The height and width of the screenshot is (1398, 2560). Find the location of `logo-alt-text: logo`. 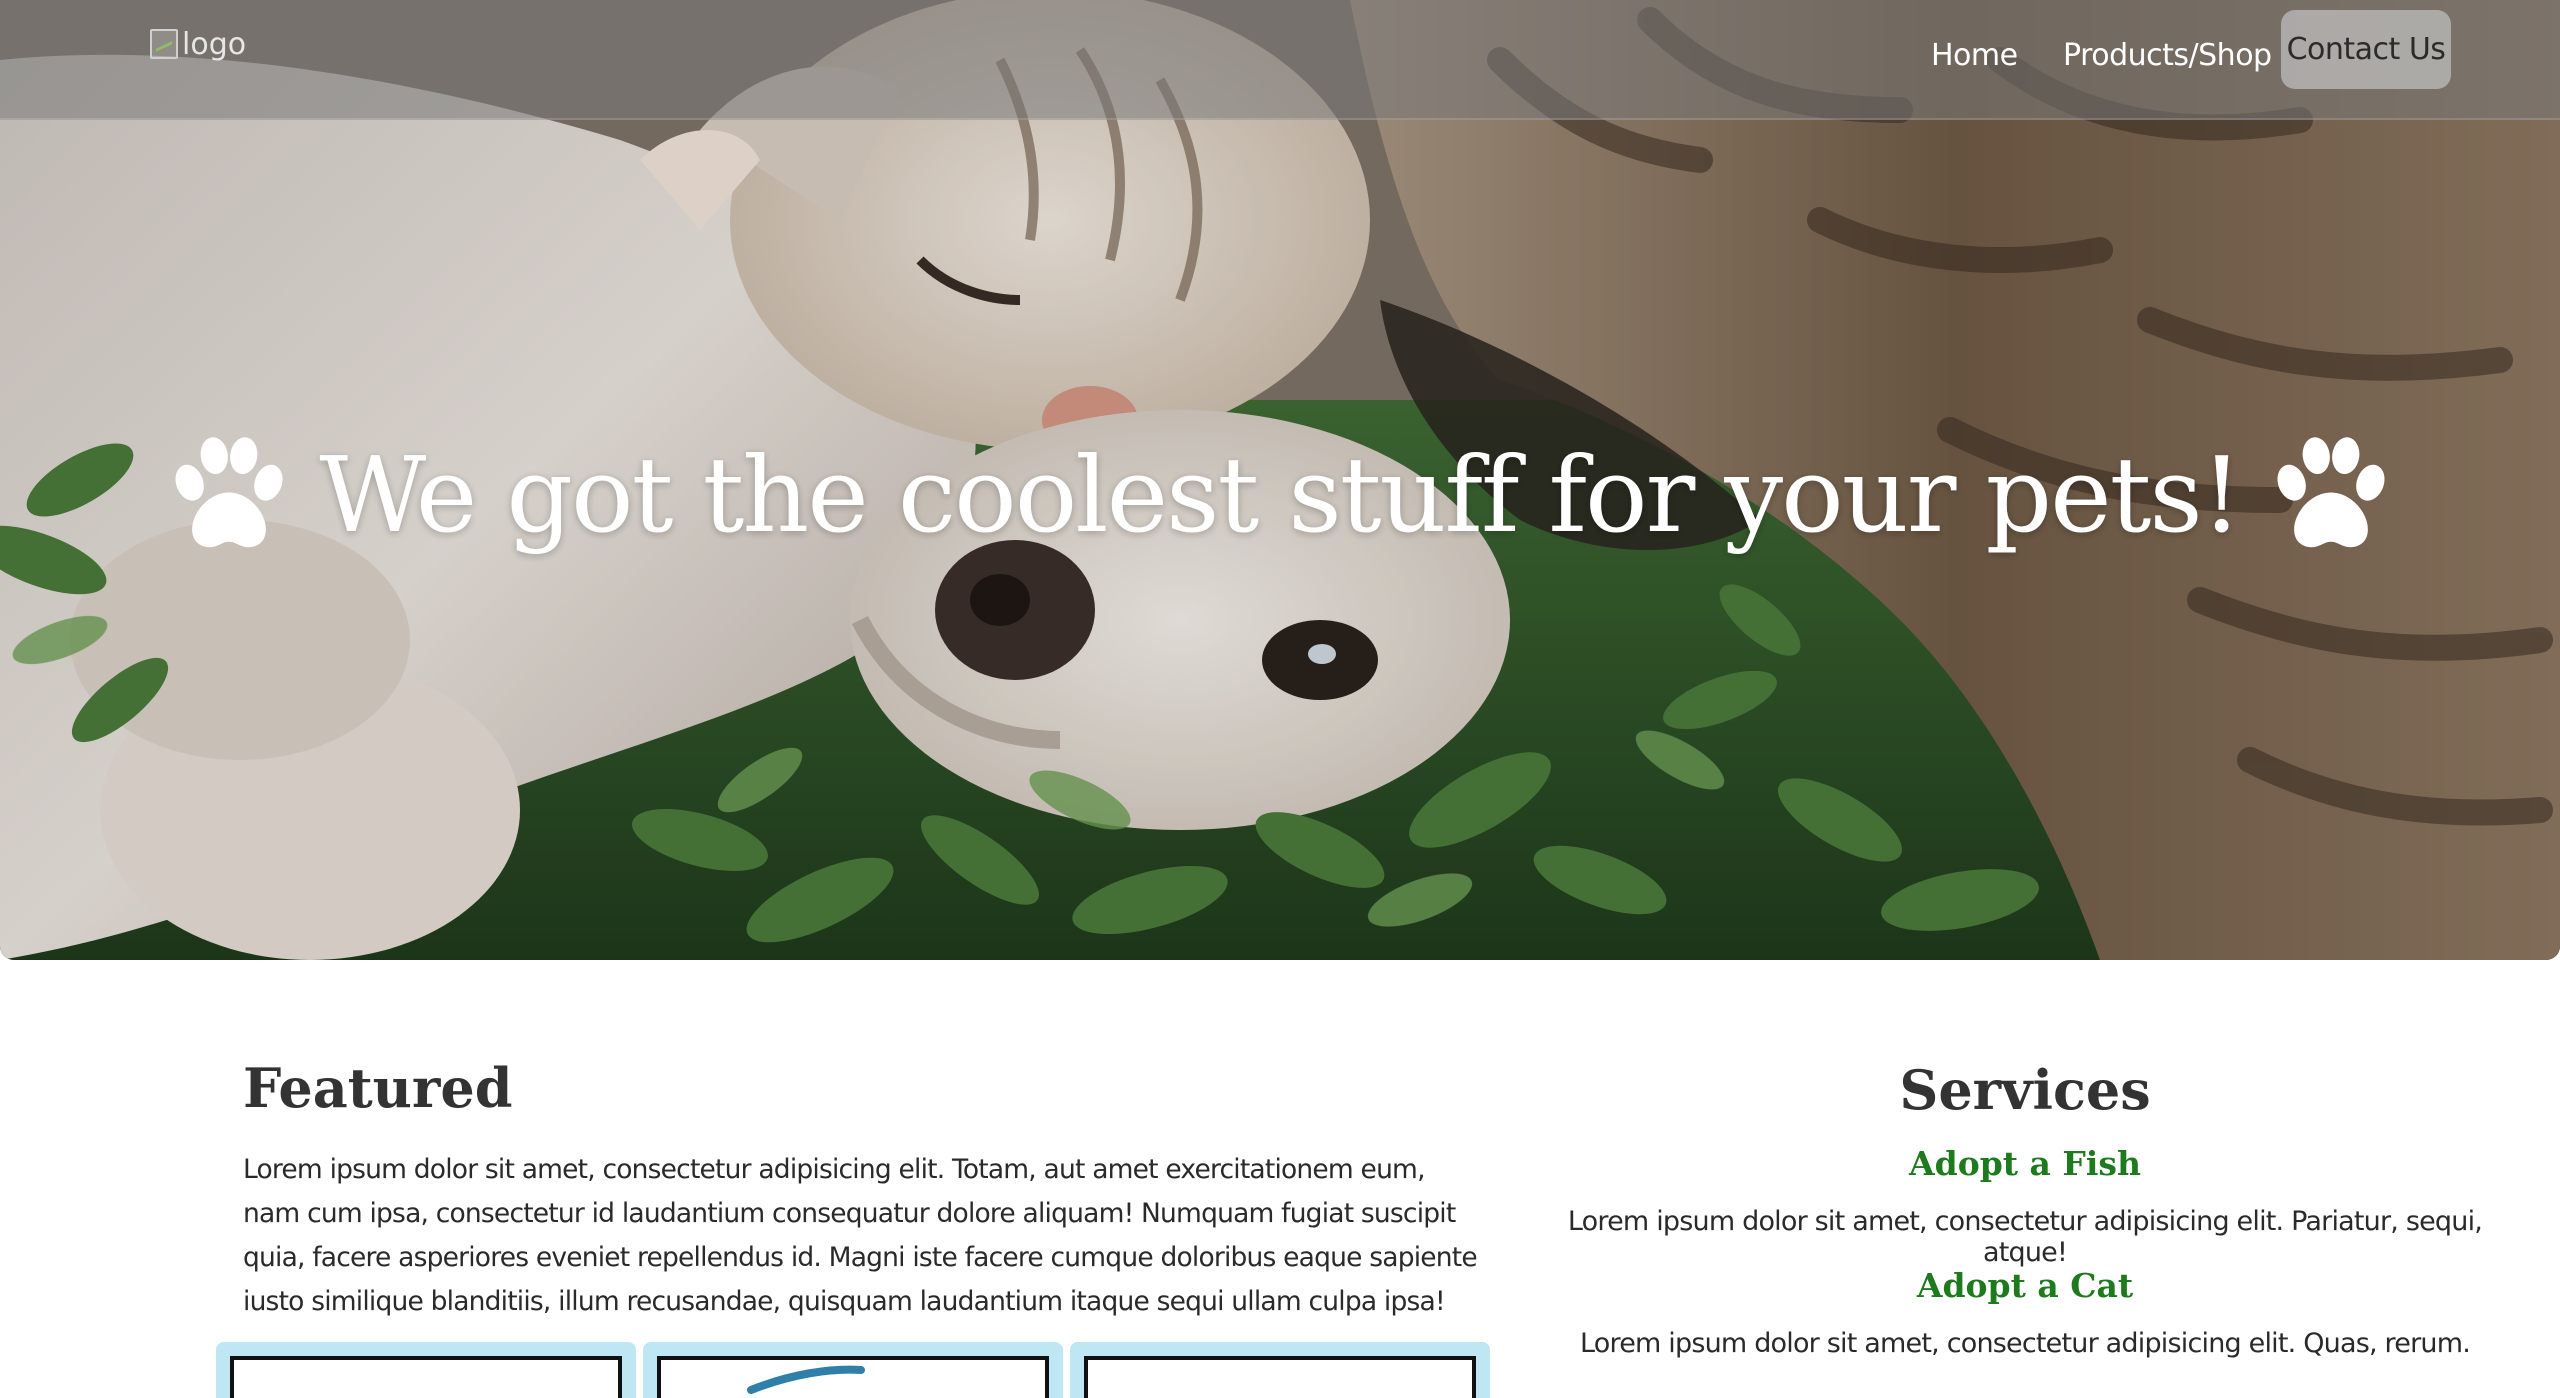

logo-alt-text: logo is located at coordinates (214, 44).